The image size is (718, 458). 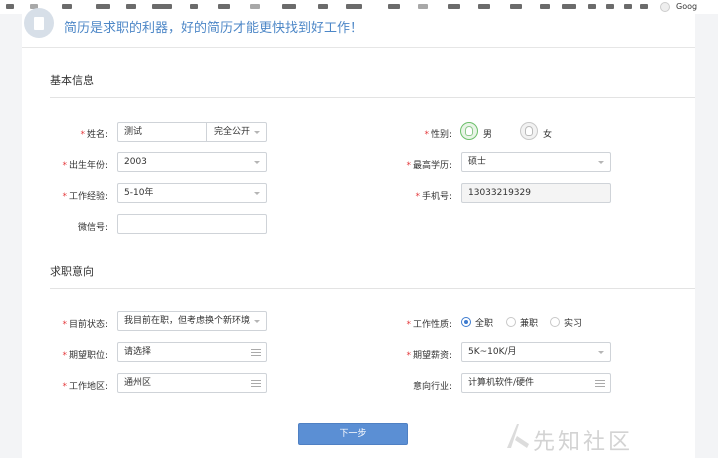 I want to click on female-avatar-icon, so click(x=529, y=131).